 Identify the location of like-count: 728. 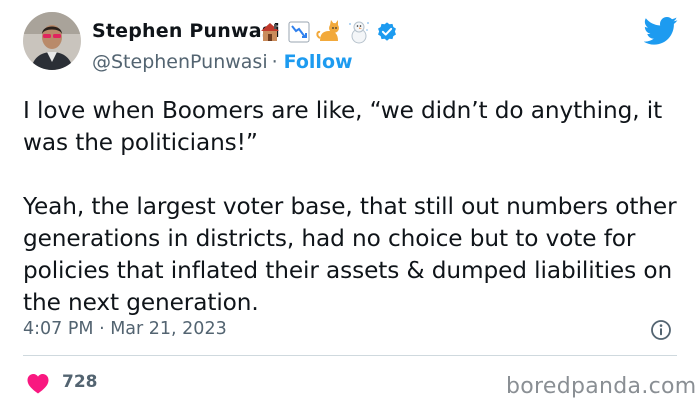
(80, 382).